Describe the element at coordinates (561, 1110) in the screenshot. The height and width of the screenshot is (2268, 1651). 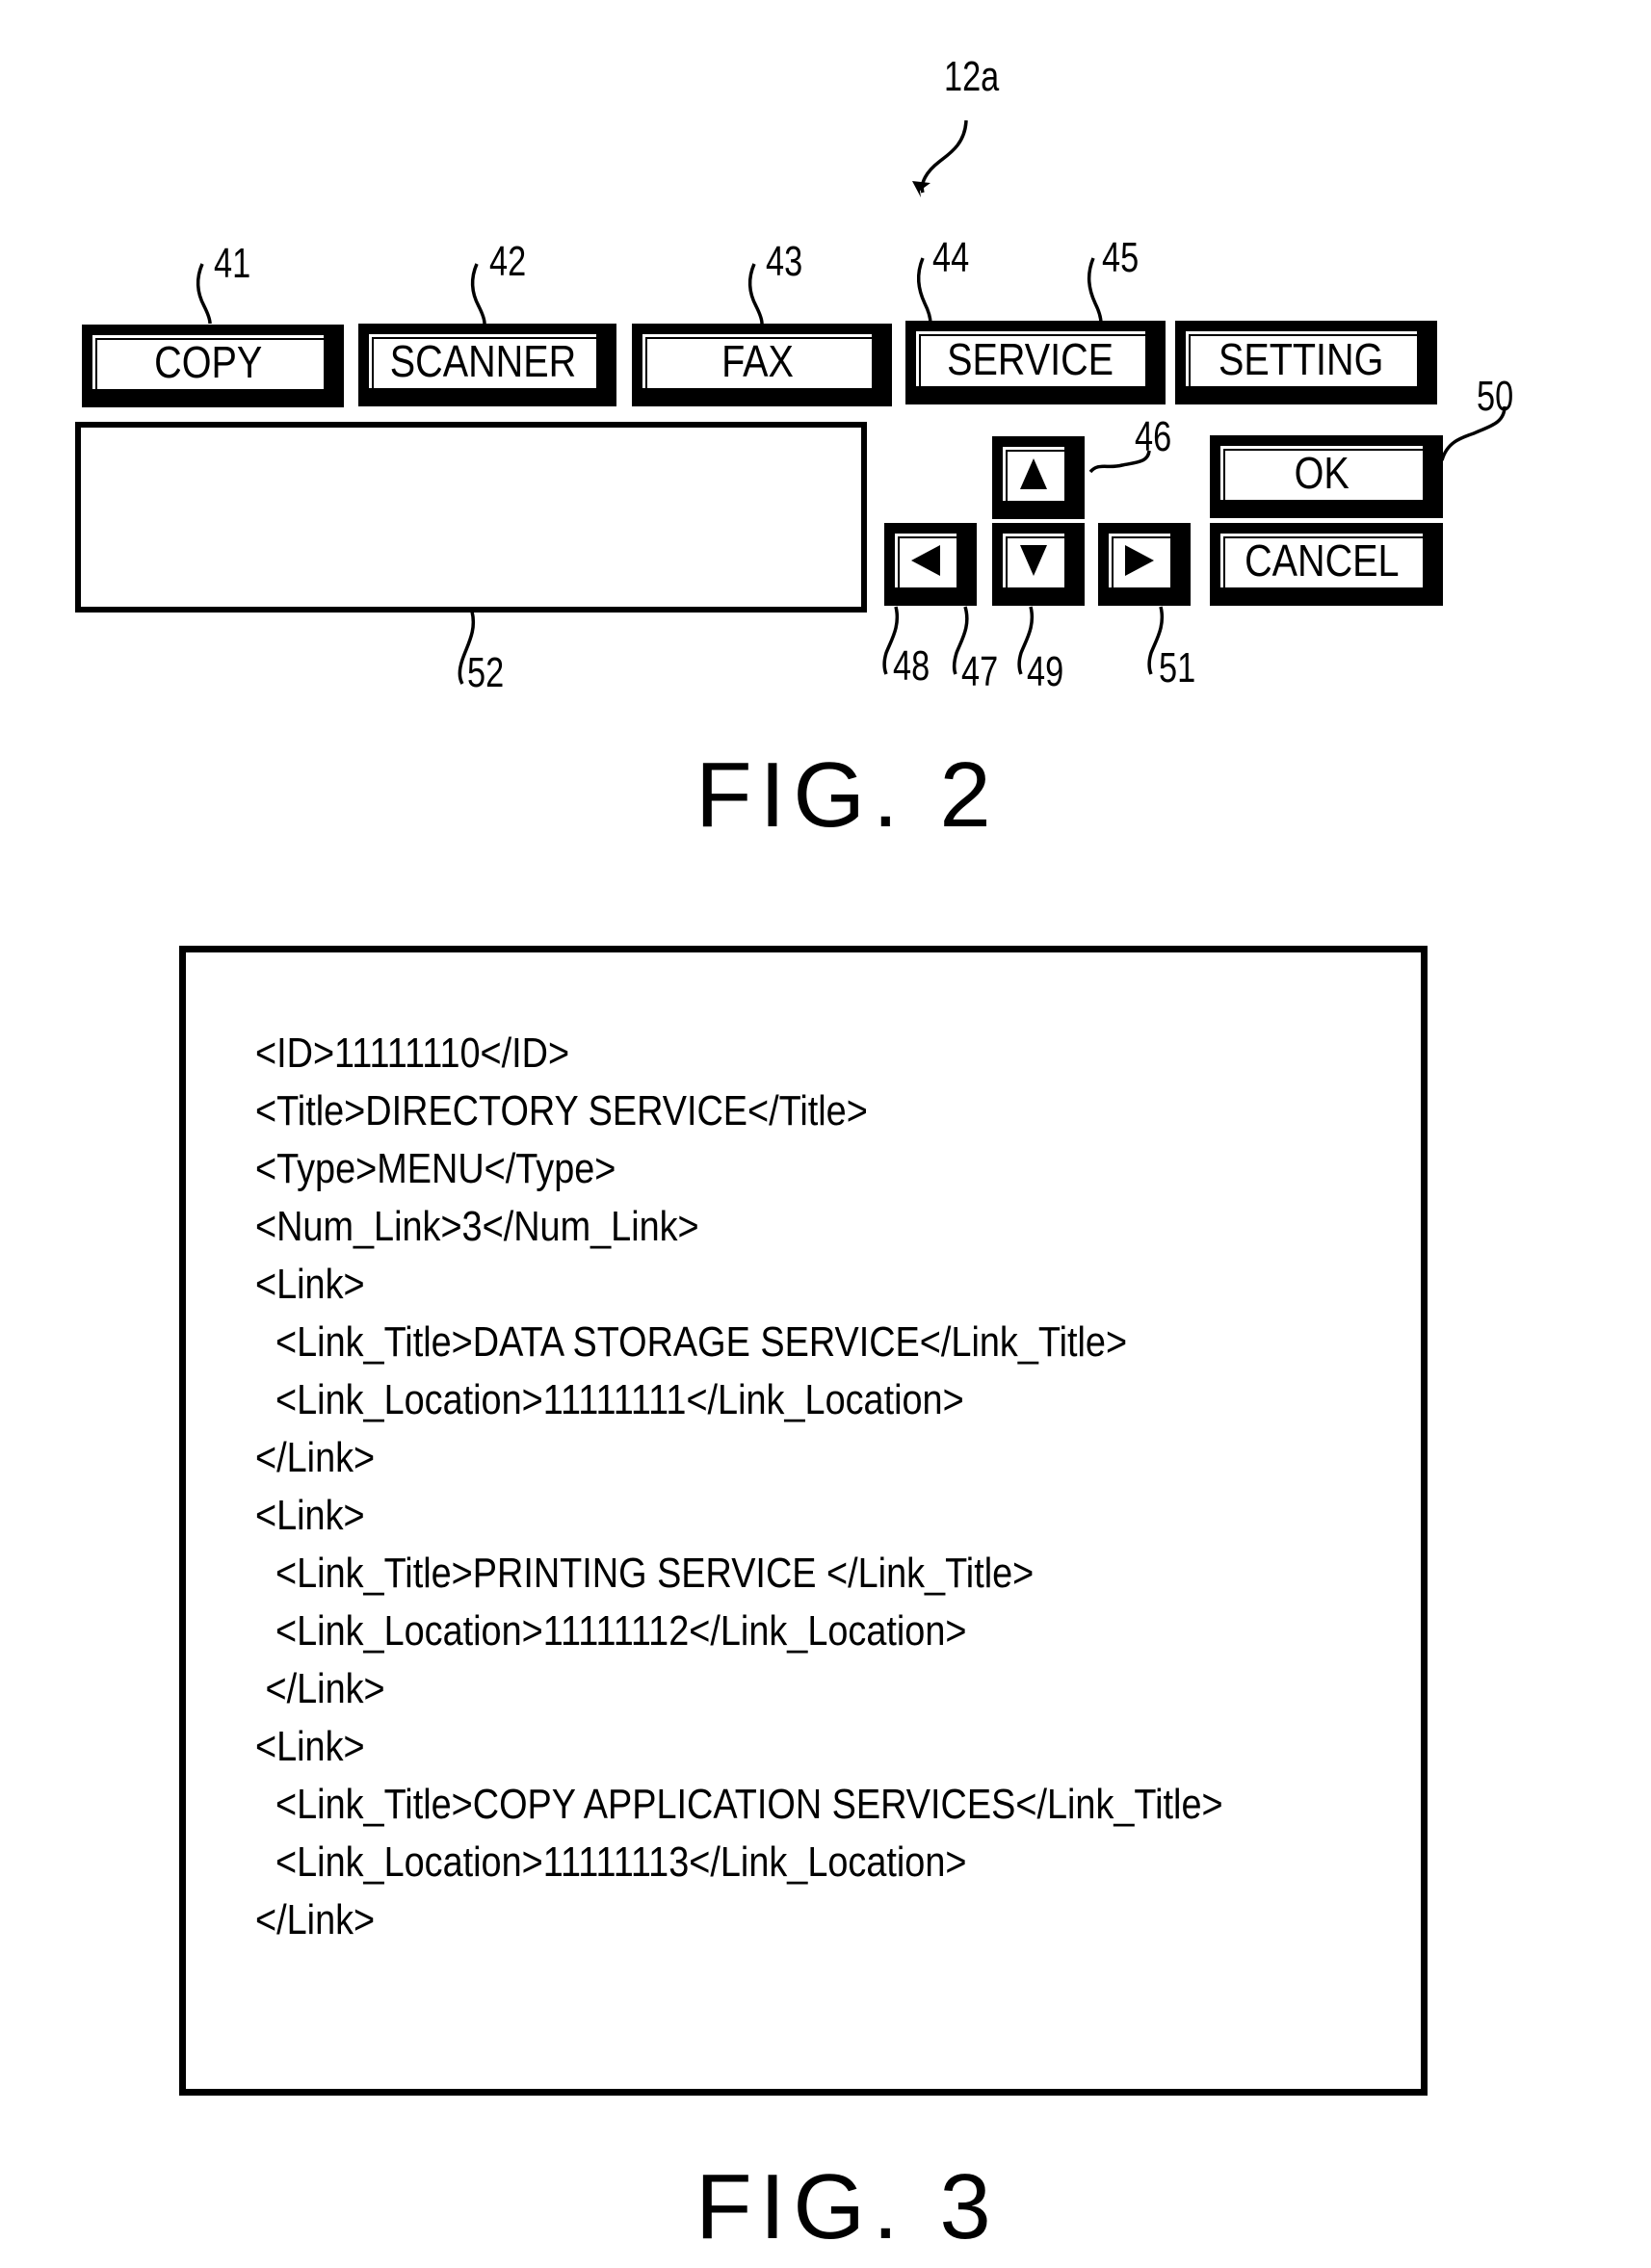
I see `xml-line: <Title>DIRECTORY SERVICE</Title>` at that location.